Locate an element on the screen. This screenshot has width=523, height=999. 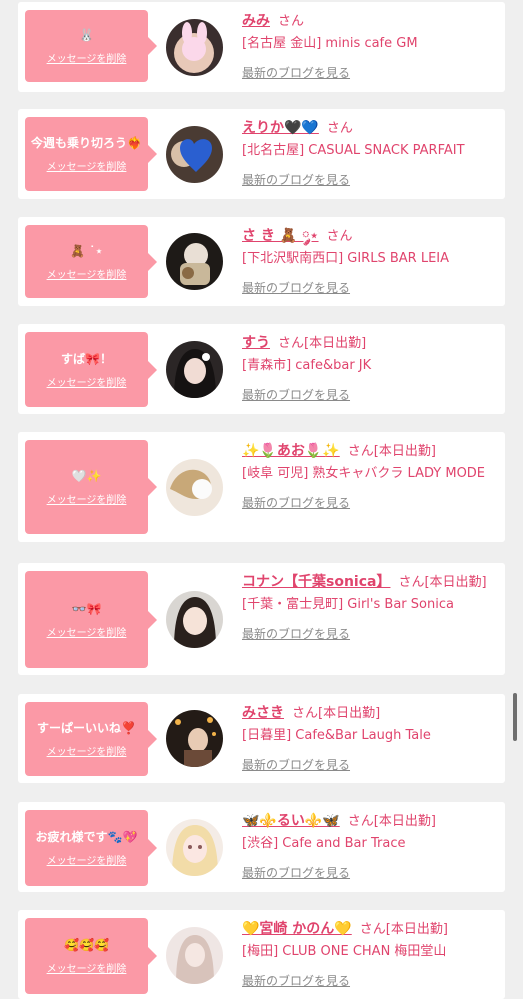
message-bubble: 今週も乗り切ろう❤️‍🔥 メッセージを削除 is located at coordinates (91, 154).